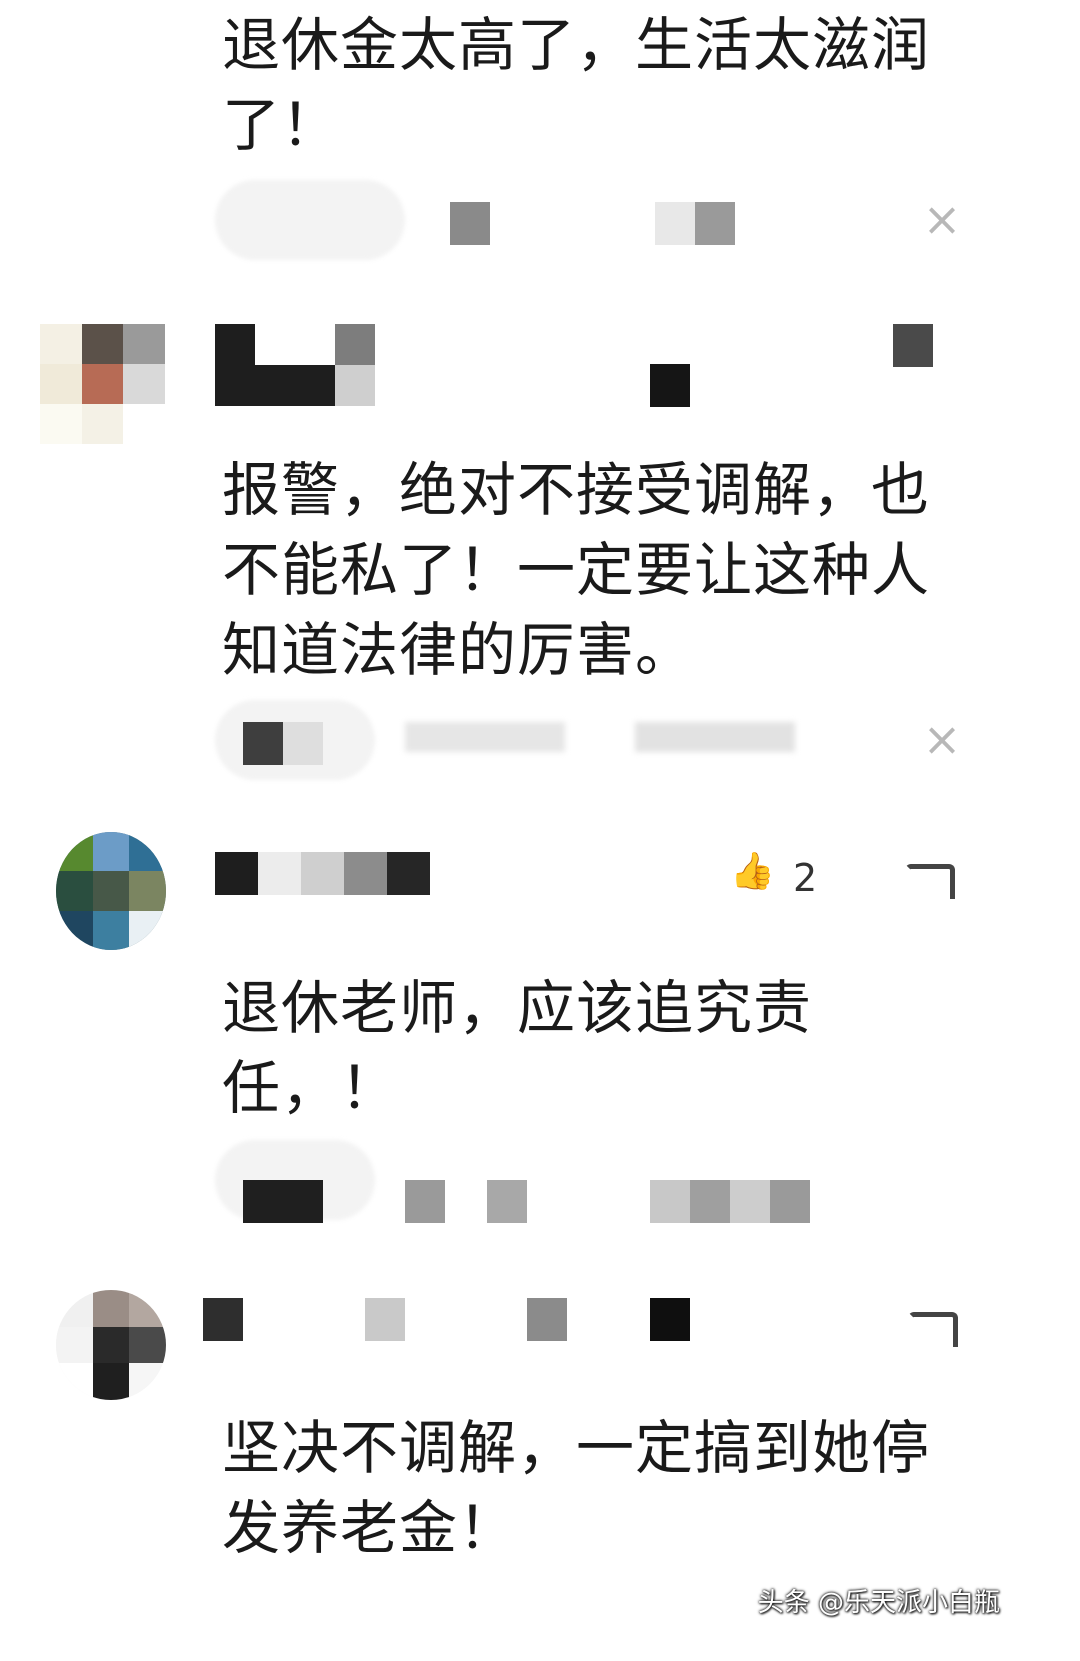 Image resolution: width=1080 pixels, height=1661 pixels. I want to click on comment-text: 退休老师，应该追究责 任，！, so click(602, 1048).